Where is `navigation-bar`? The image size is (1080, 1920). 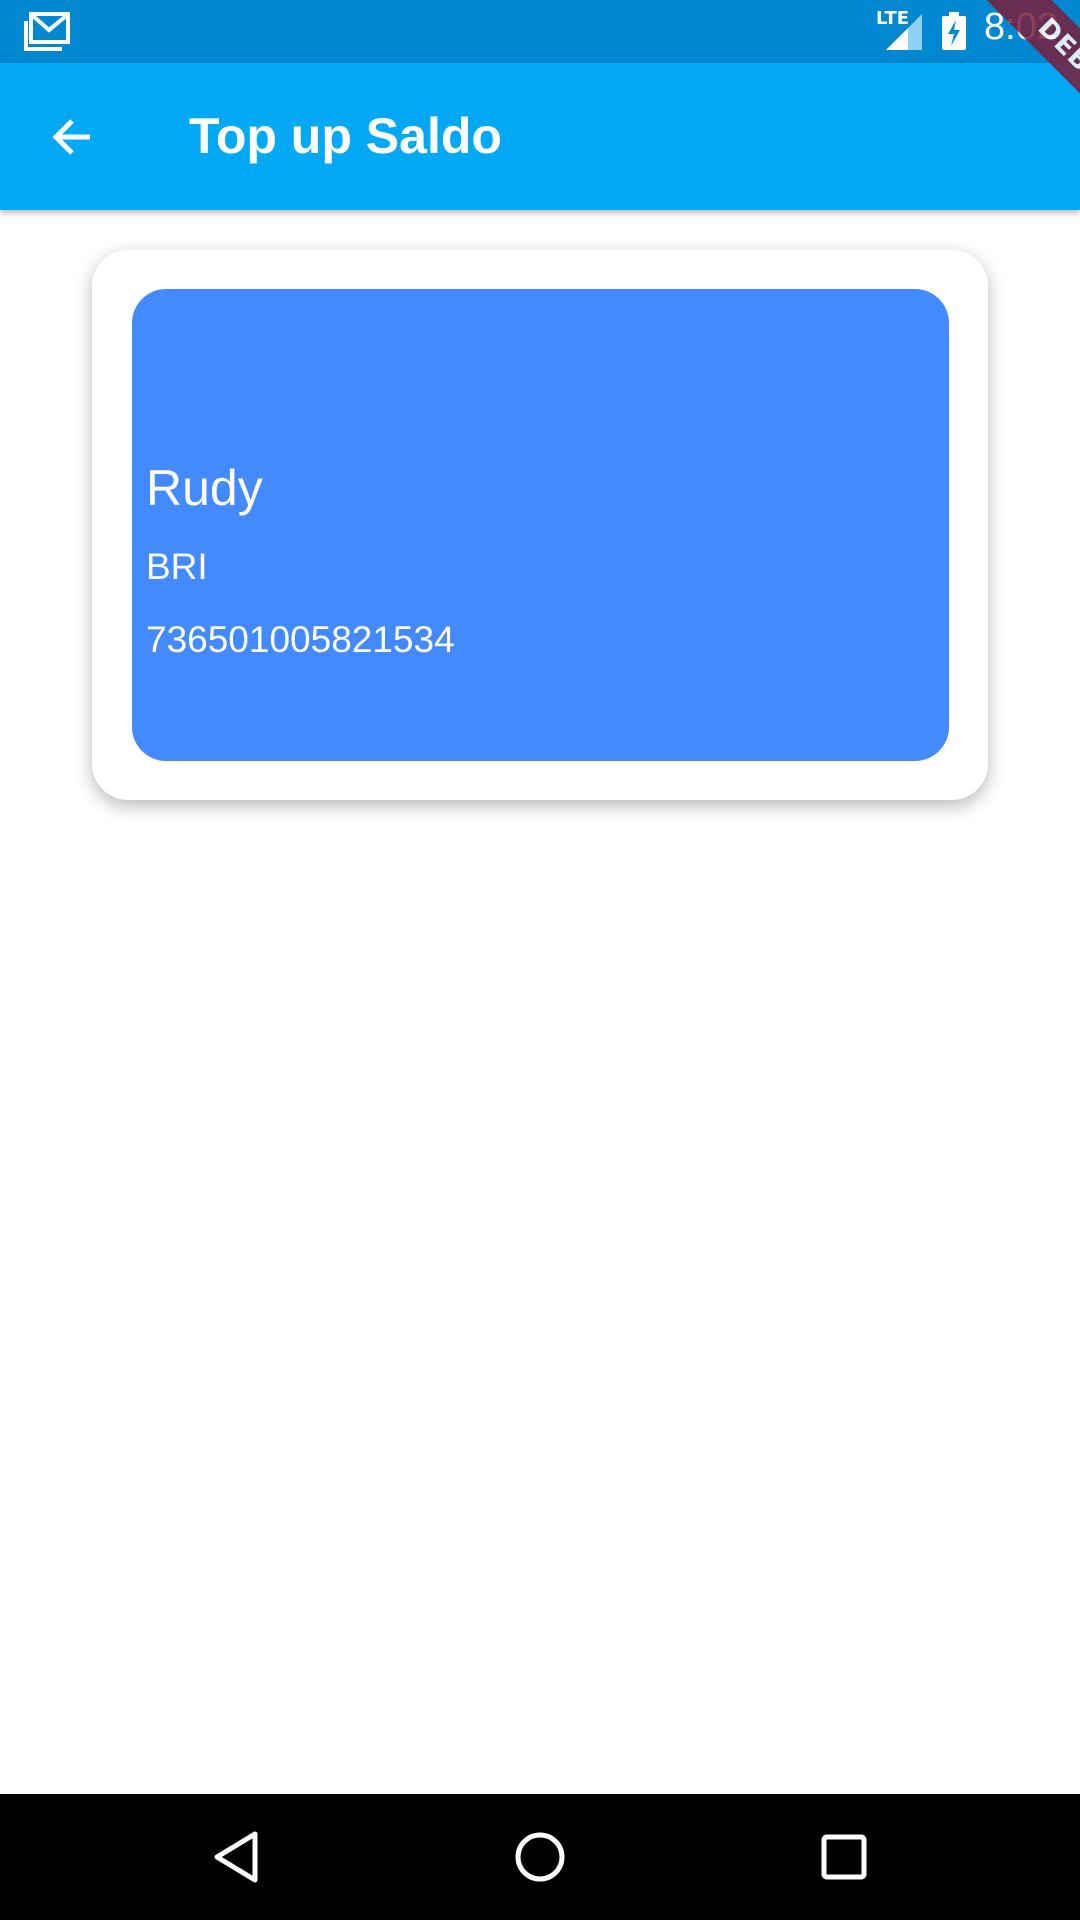
navigation-bar is located at coordinates (540, 1857).